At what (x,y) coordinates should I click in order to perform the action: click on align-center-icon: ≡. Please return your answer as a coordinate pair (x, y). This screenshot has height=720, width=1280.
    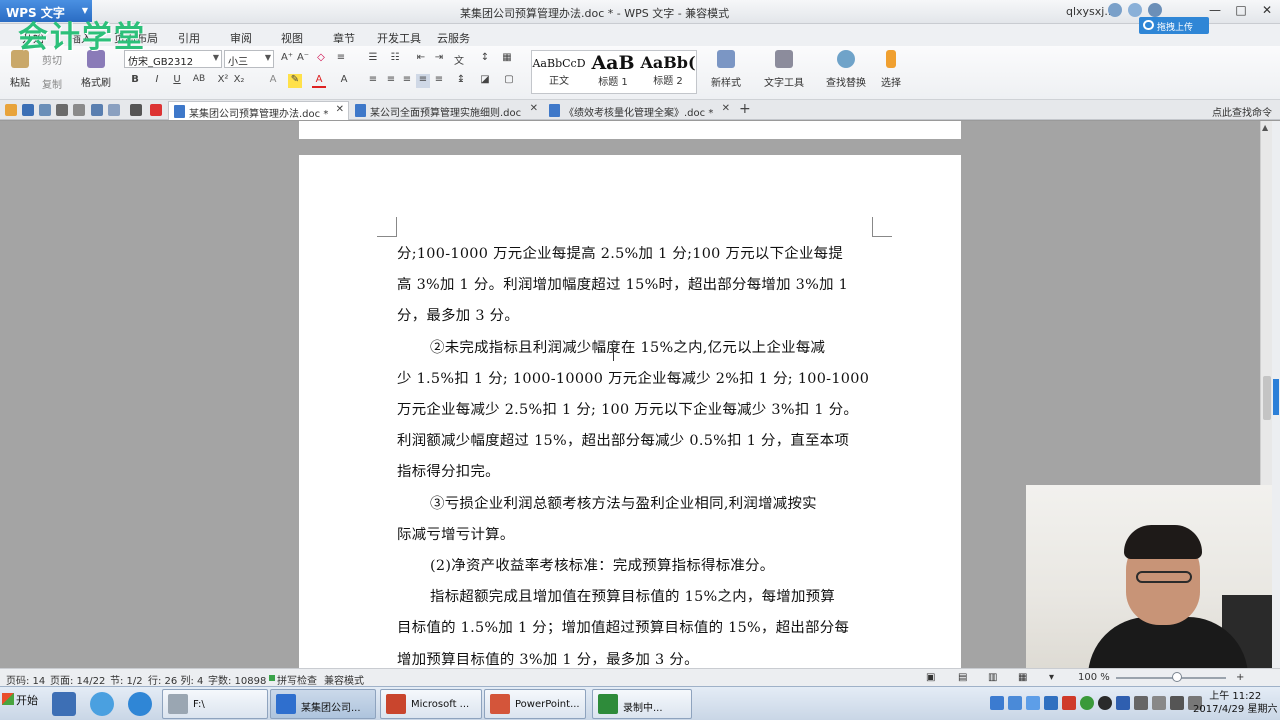
    Looking at the image, I should click on (391, 81).